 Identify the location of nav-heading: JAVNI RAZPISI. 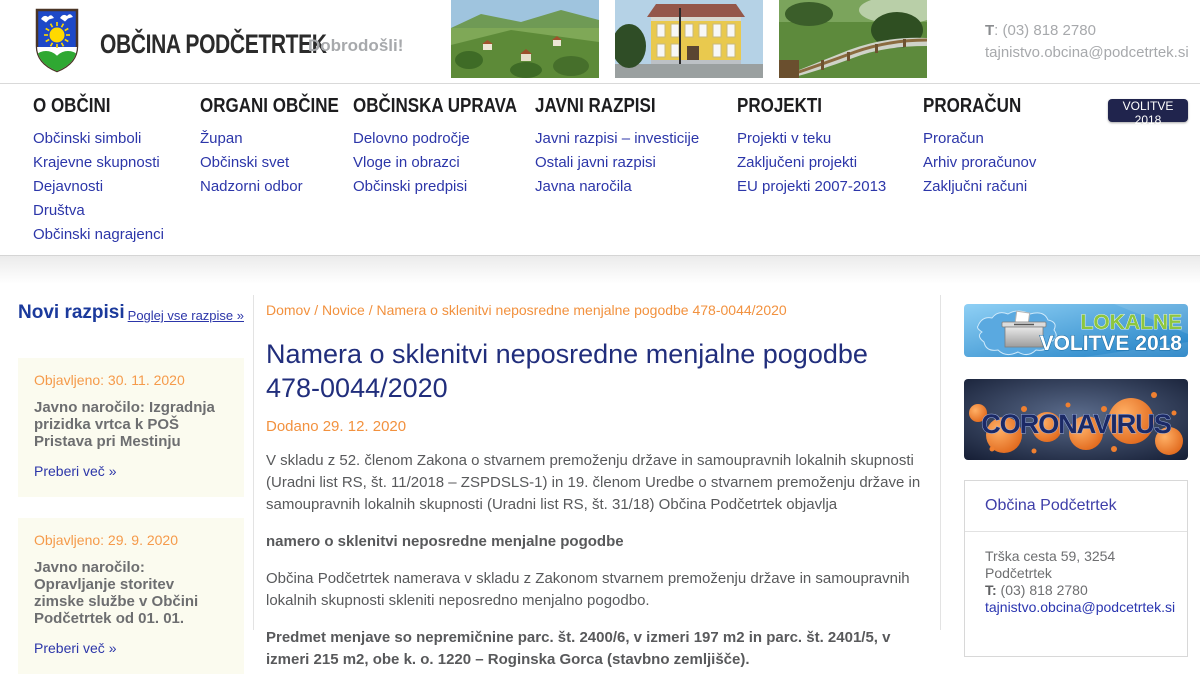
(595, 106).